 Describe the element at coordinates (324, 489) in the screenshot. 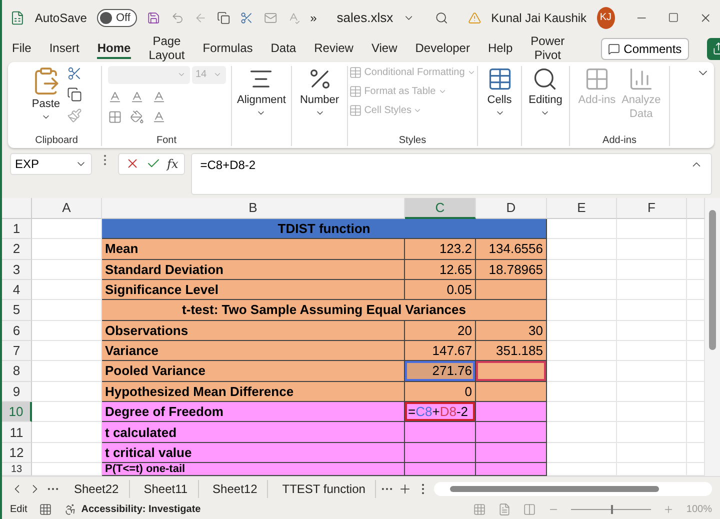

I see `sheet-tab: TTEST function` at that location.